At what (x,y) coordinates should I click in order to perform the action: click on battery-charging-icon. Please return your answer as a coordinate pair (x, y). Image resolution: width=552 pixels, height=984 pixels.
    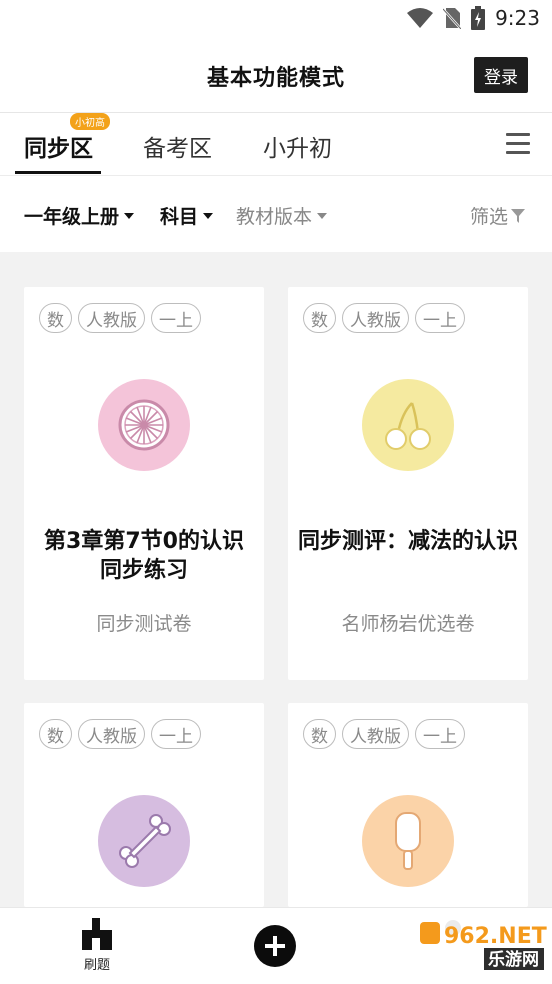
    Looking at the image, I should click on (478, 18).